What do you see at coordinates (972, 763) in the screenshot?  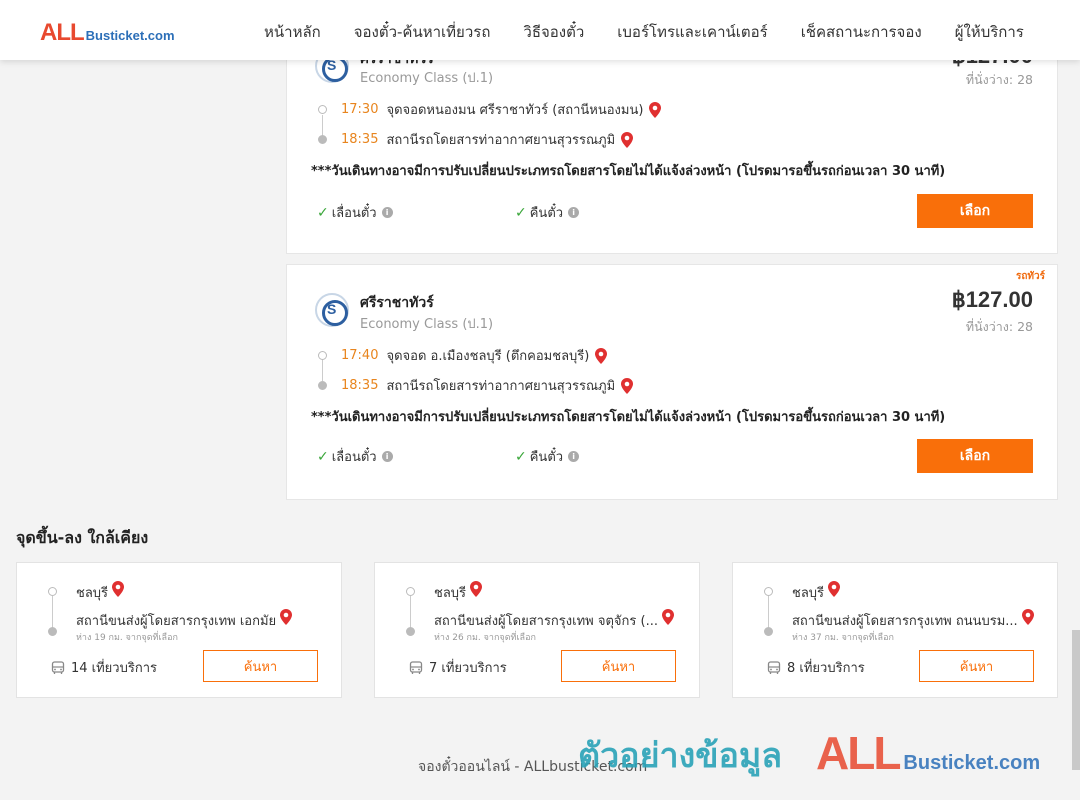 I see `watermark-logo-rest: Busticket.com` at bounding box center [972, 763].